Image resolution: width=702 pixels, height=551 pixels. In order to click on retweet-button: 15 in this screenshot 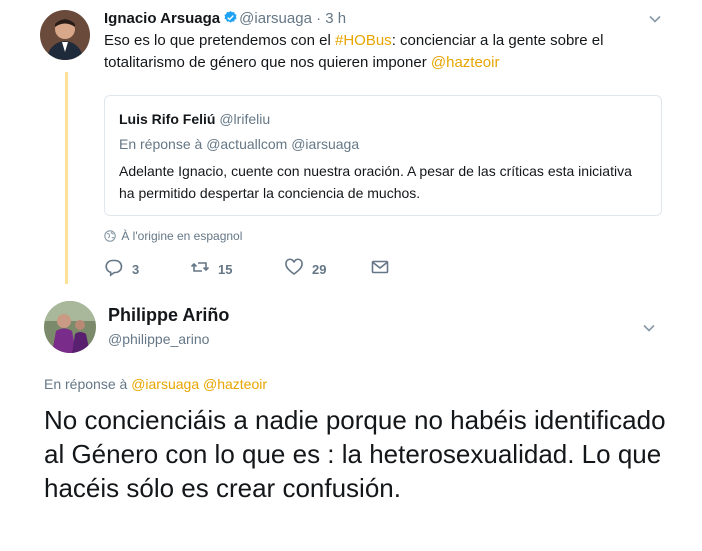, I will do `click(211, 269)`.